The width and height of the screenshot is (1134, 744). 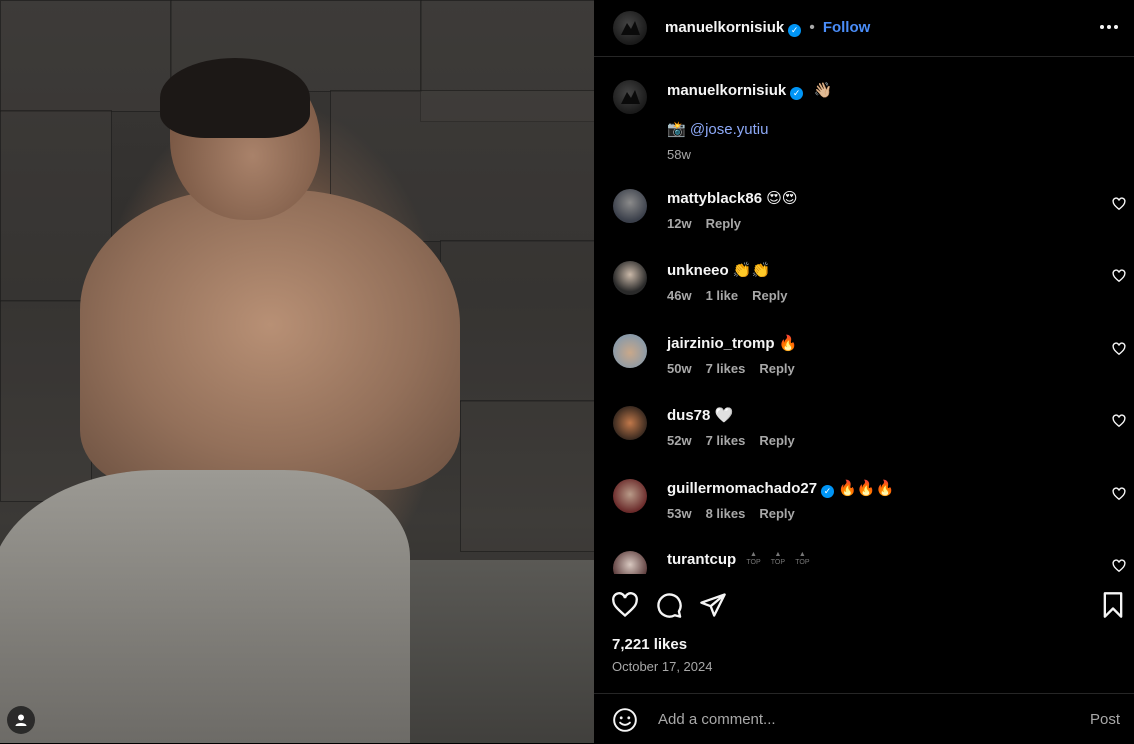 I want to click on post-comment-button: Post, so click(x=1105, y=719).